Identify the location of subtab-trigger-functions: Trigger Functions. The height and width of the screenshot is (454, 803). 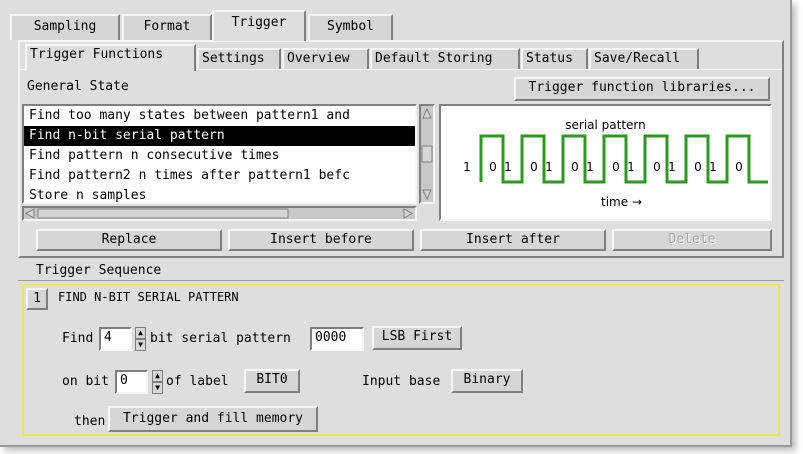
(110, 57).